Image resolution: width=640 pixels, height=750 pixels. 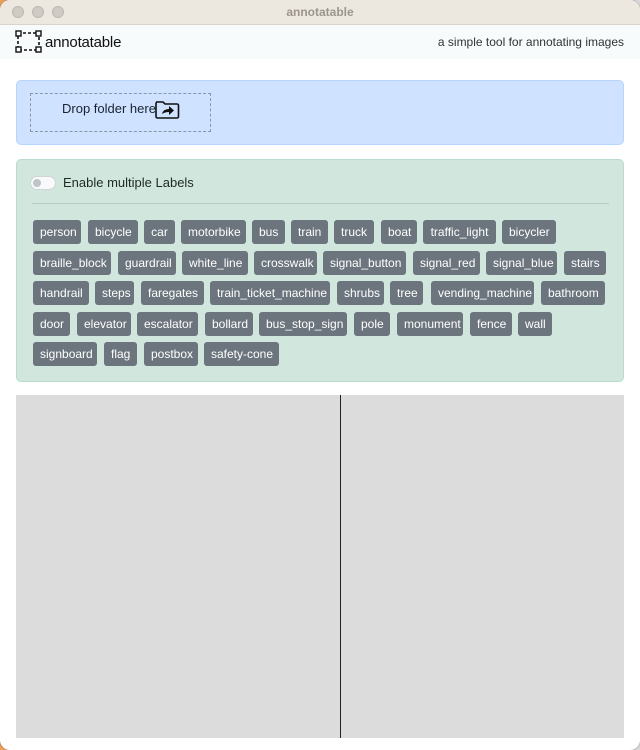 What do you see at coordinates (529, 232) in the screenshot?
I see `label-chip-bicycler: bicycler` at bounding box center [529, 232].